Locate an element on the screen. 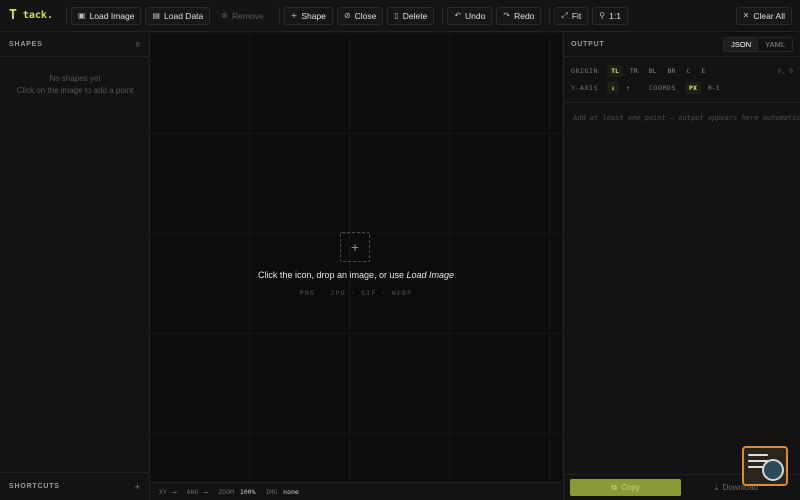 The height and width of the screenshot is (500, 800). xy-label: XY is located at coordinates (163, 491).